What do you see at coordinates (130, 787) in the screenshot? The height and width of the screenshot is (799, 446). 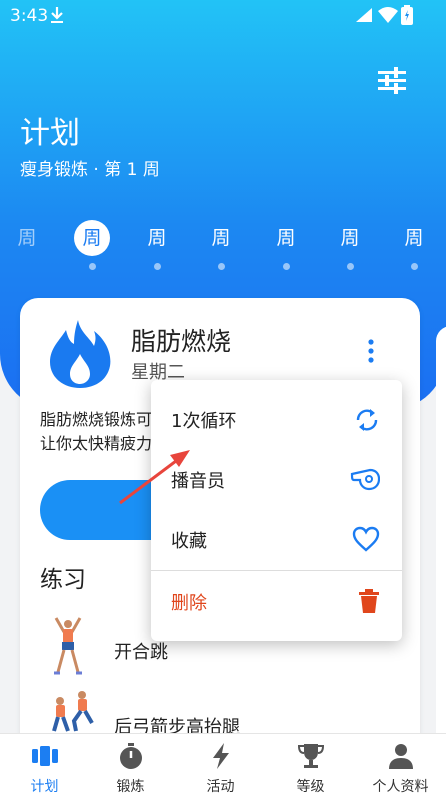 I see `nav-label: 锻炼` at bounding box center [130, 787].